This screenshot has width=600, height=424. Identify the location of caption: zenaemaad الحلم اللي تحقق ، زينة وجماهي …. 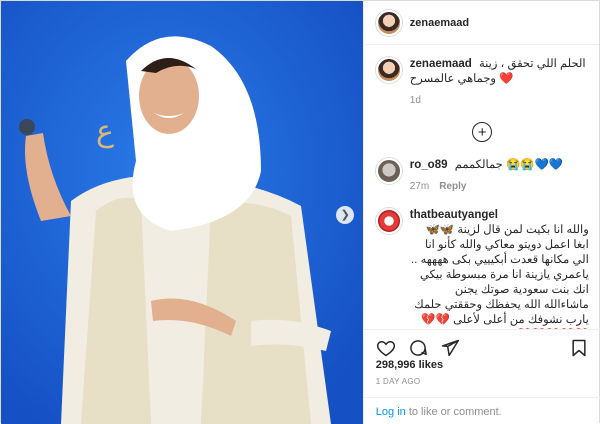
(482, 82).